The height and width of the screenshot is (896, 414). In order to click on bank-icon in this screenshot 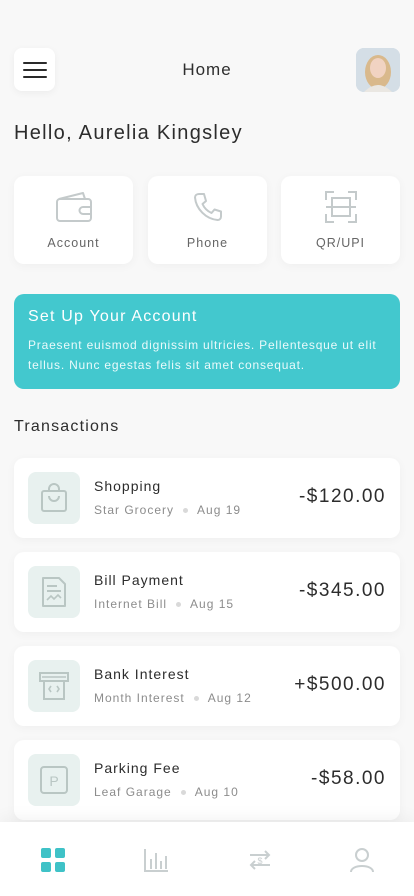, I will do `click(54, 686)`.